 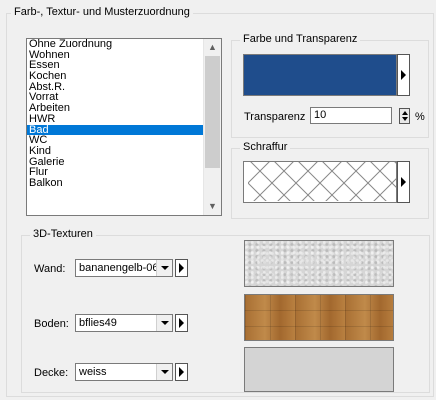 What do you see at coordinates (98, 323) in the screenshot?
I see `floor-texture-value: bflies49` at bounding box center [98, 323].